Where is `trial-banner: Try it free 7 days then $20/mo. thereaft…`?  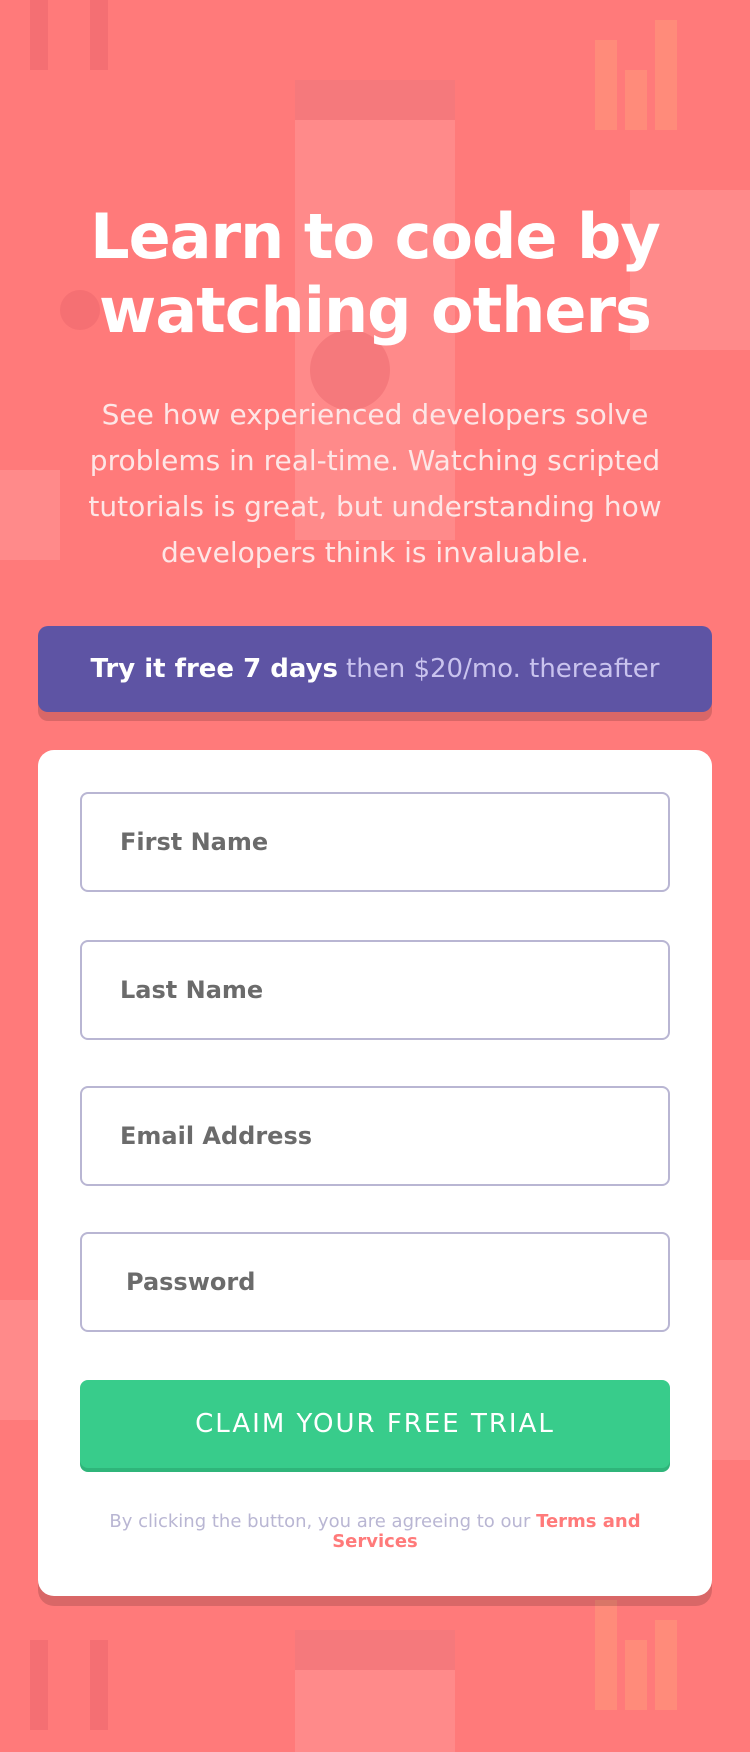
trial-banner: Try it free 7 days then $20/mo. thereaft… is located at coordinates (375, 669).